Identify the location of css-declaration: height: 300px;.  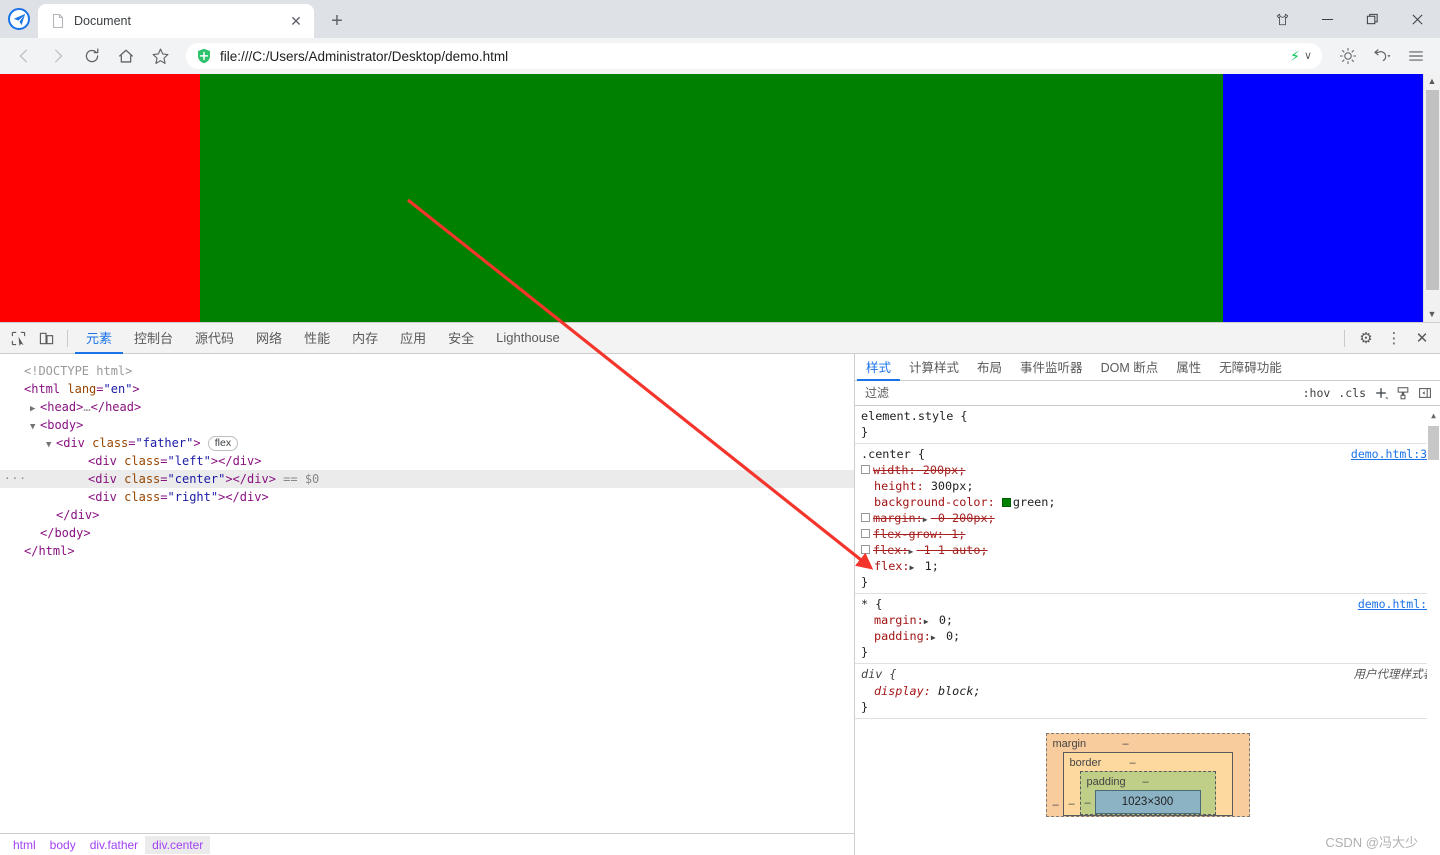
(1147, 486).